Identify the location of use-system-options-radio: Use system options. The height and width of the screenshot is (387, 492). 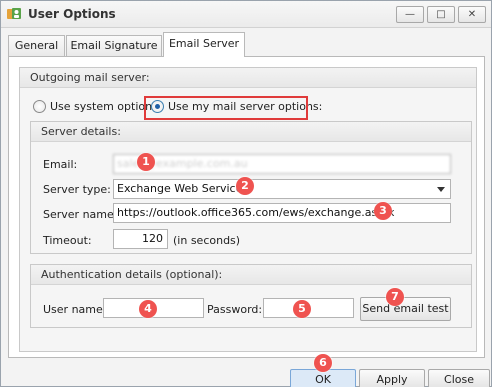
(95, 106).